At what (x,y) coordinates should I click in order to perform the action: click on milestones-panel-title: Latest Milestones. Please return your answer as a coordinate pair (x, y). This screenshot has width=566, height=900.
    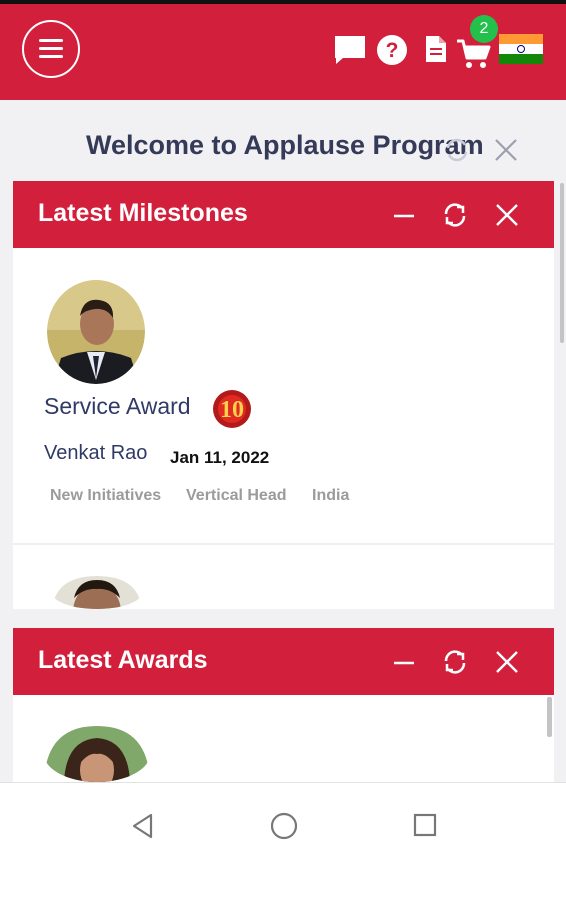
    Looking at the image, I should click on (143, 213).